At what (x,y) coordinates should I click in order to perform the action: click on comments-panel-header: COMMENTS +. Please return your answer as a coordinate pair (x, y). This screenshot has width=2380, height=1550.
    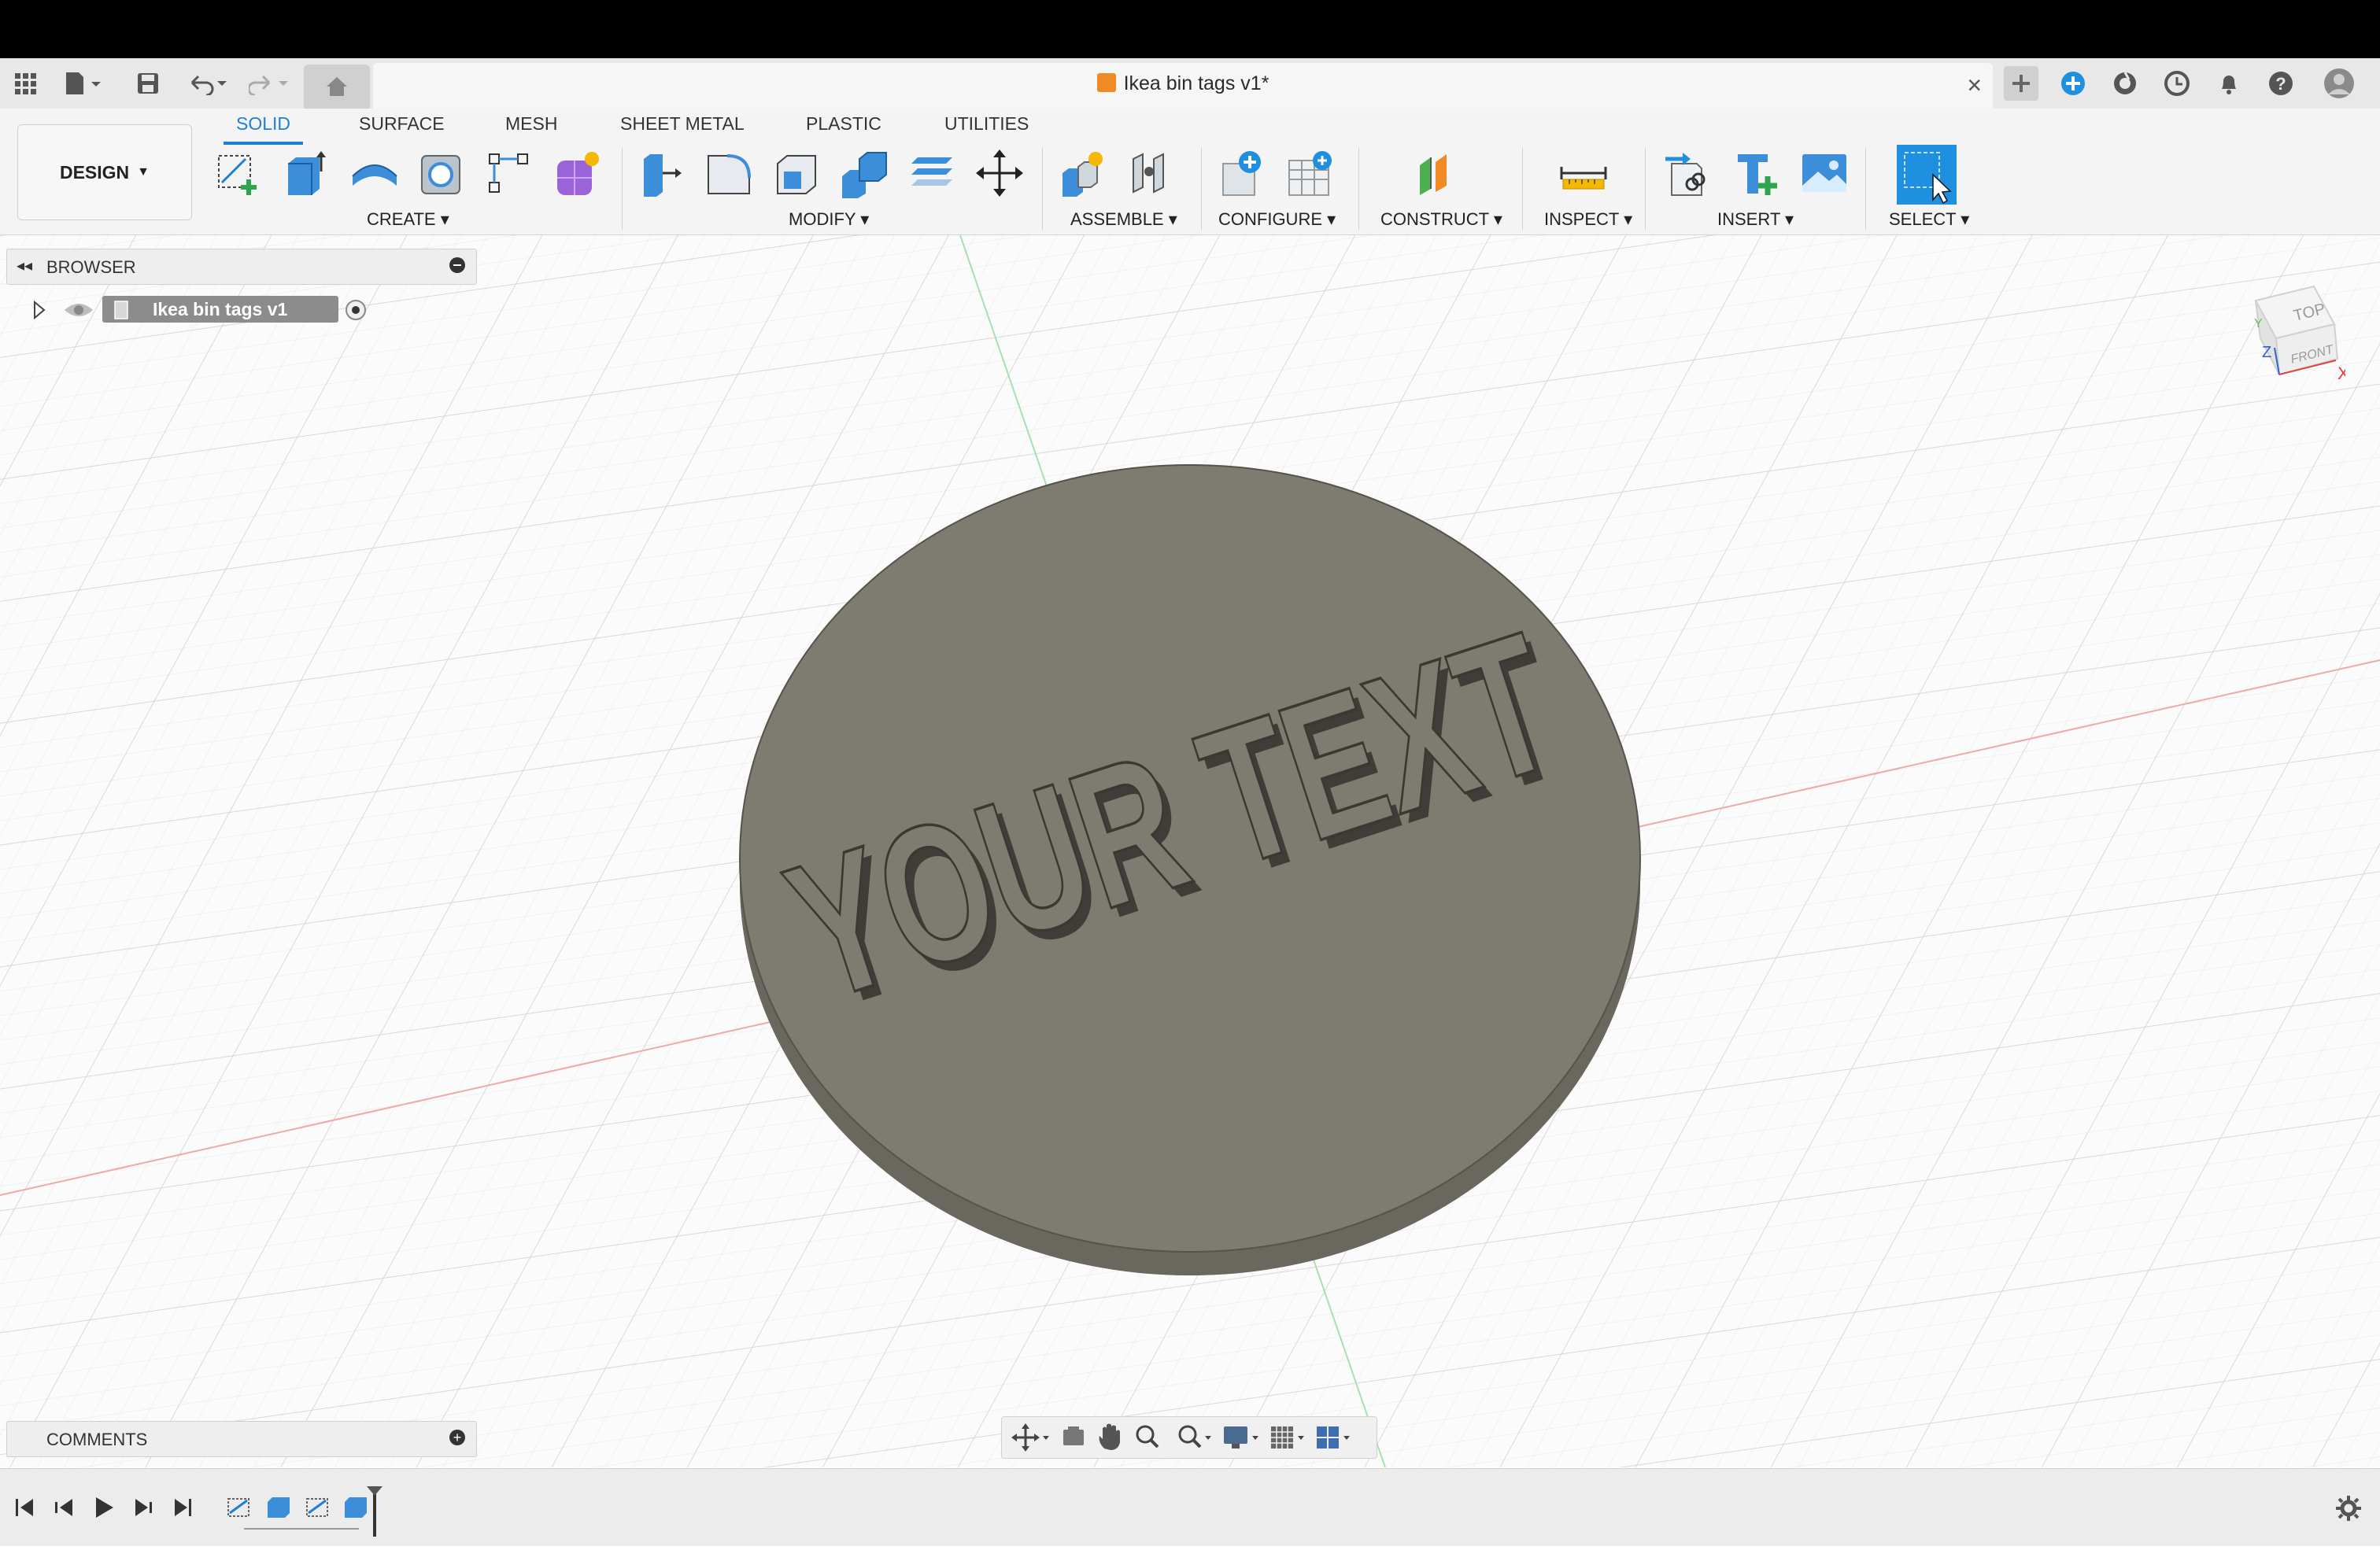
    Looking at the image, I should click on (241, 1439).